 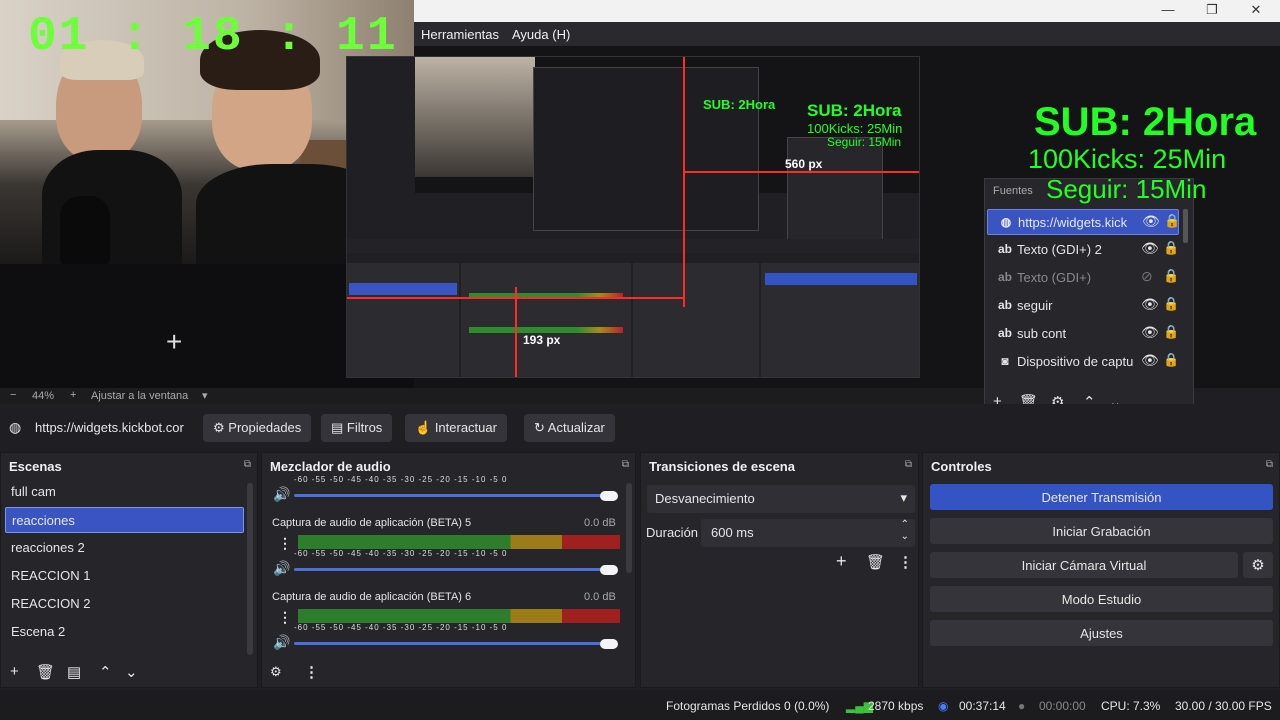 I want to click on stop-stream-button: Detener Transmisión, so click(x=1101, y=497).